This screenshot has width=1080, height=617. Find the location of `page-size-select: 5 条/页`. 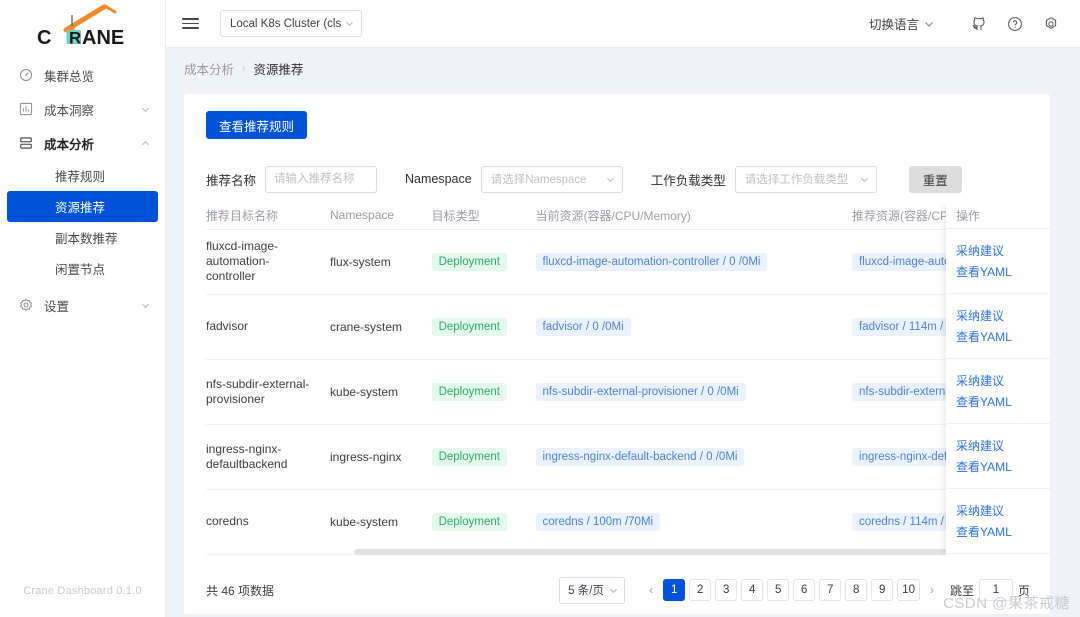

page-size-select: 5 条/页 is located at coordinates (592, 590).